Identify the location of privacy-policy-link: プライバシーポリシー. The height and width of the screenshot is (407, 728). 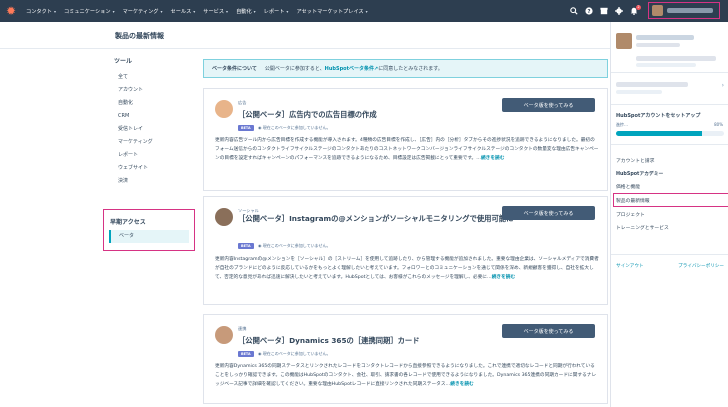
(701, 266).